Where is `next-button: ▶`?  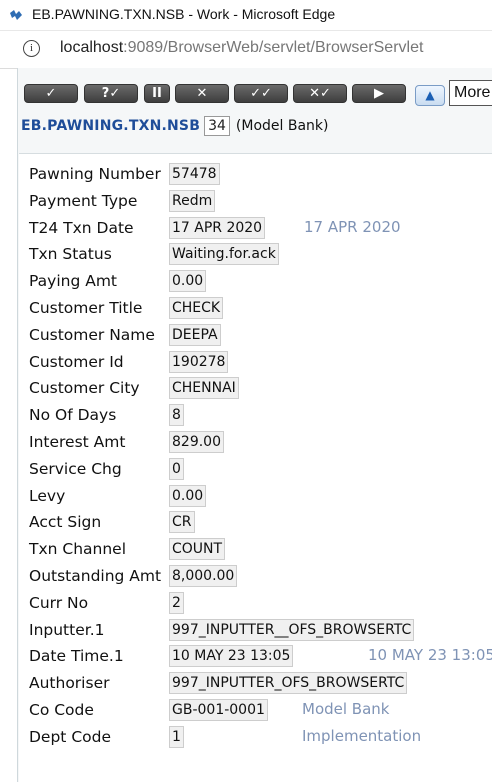
next-button: ▶ is located at coordinates (379, 93).